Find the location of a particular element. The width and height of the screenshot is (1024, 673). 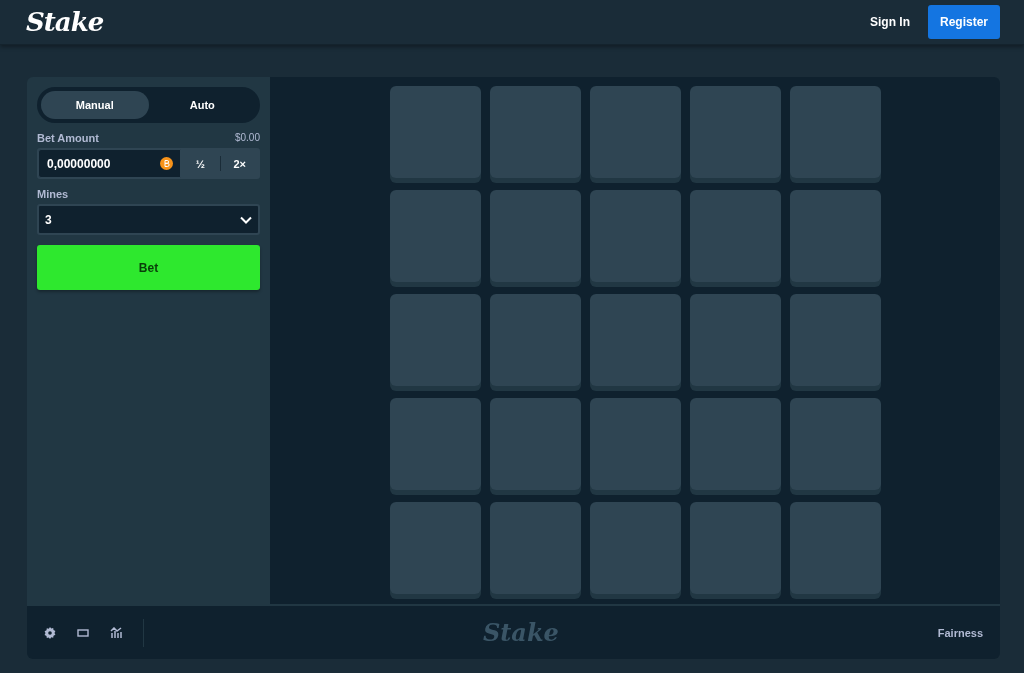

theatre-mode-icon is located at coordinates (83, 632).